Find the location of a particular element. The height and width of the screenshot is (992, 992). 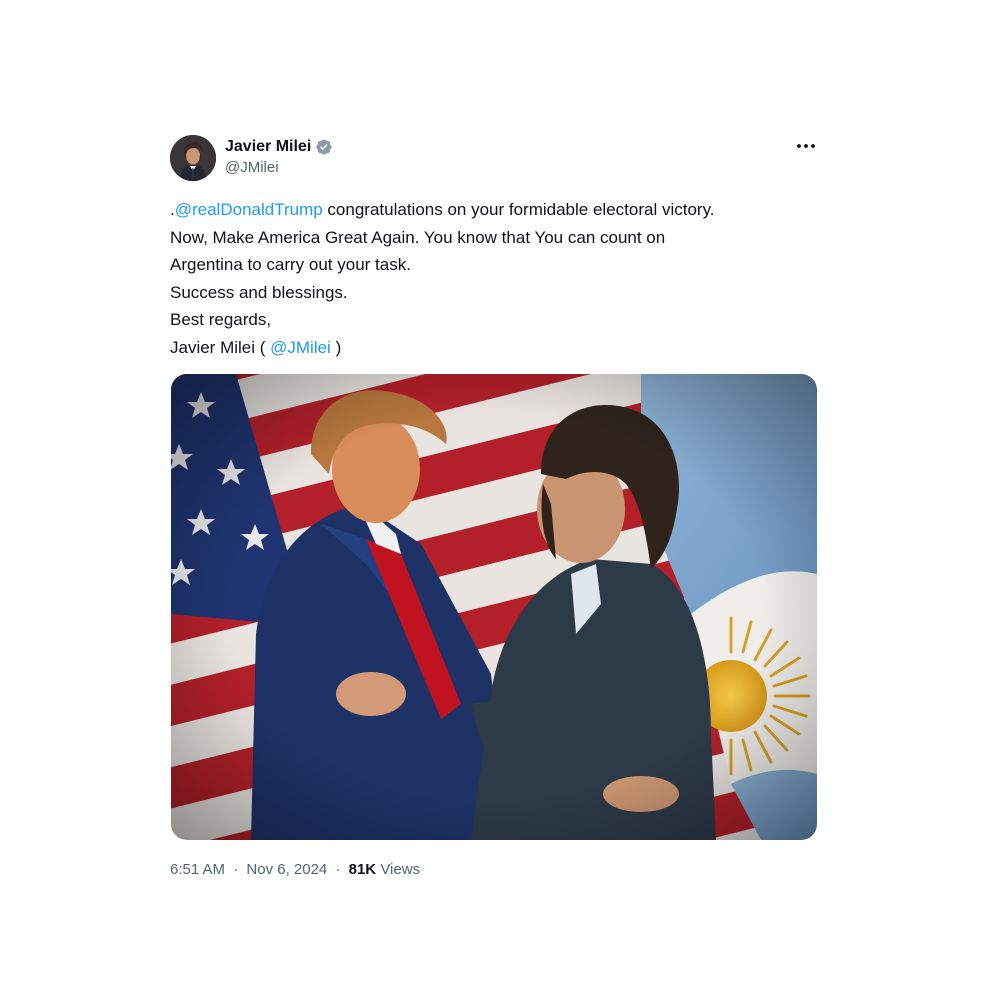

display-name-row: Javier Milei is located at coordinates (279, 147).